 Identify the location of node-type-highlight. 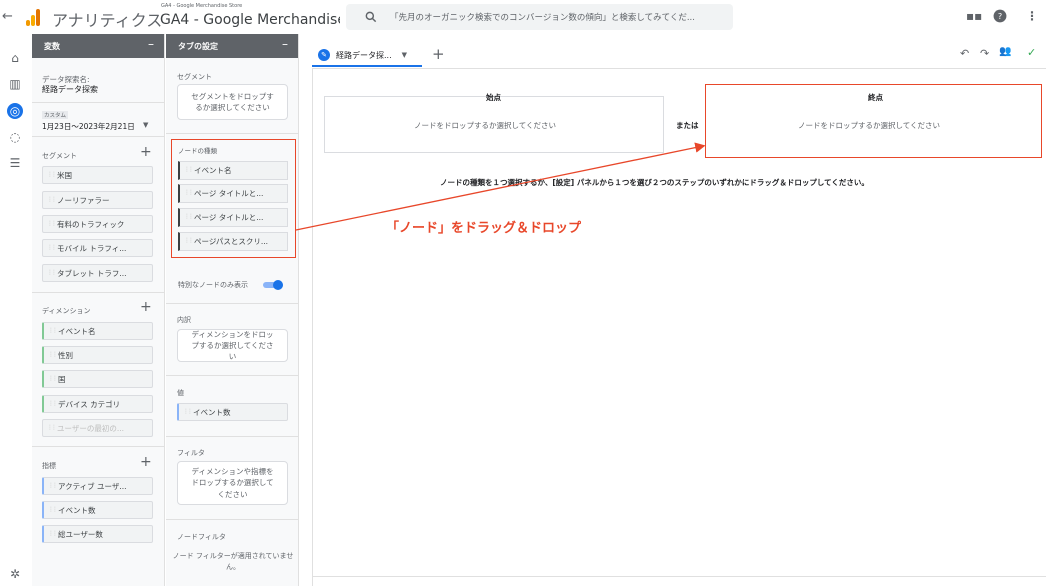
(233, 198).